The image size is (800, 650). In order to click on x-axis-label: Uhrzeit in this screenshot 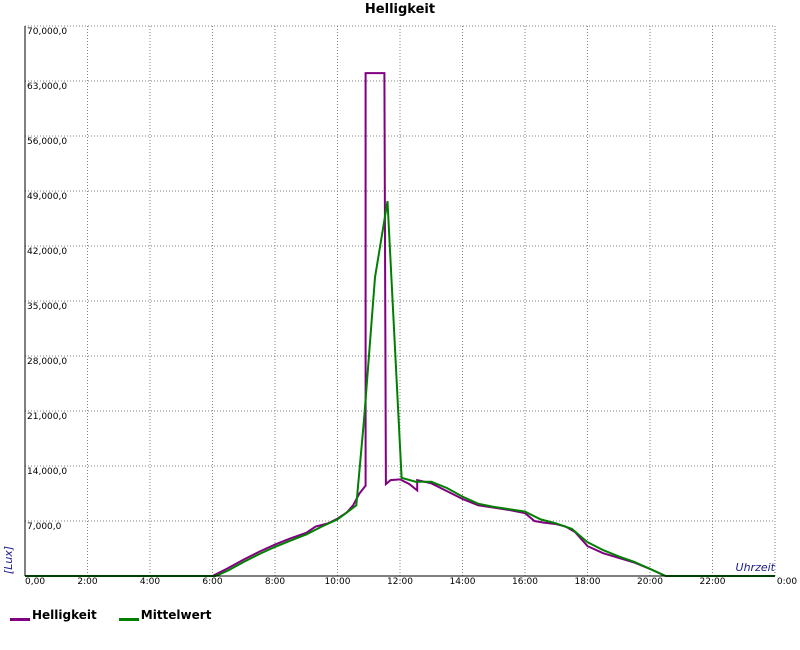, I will do `click(756, 567)`.